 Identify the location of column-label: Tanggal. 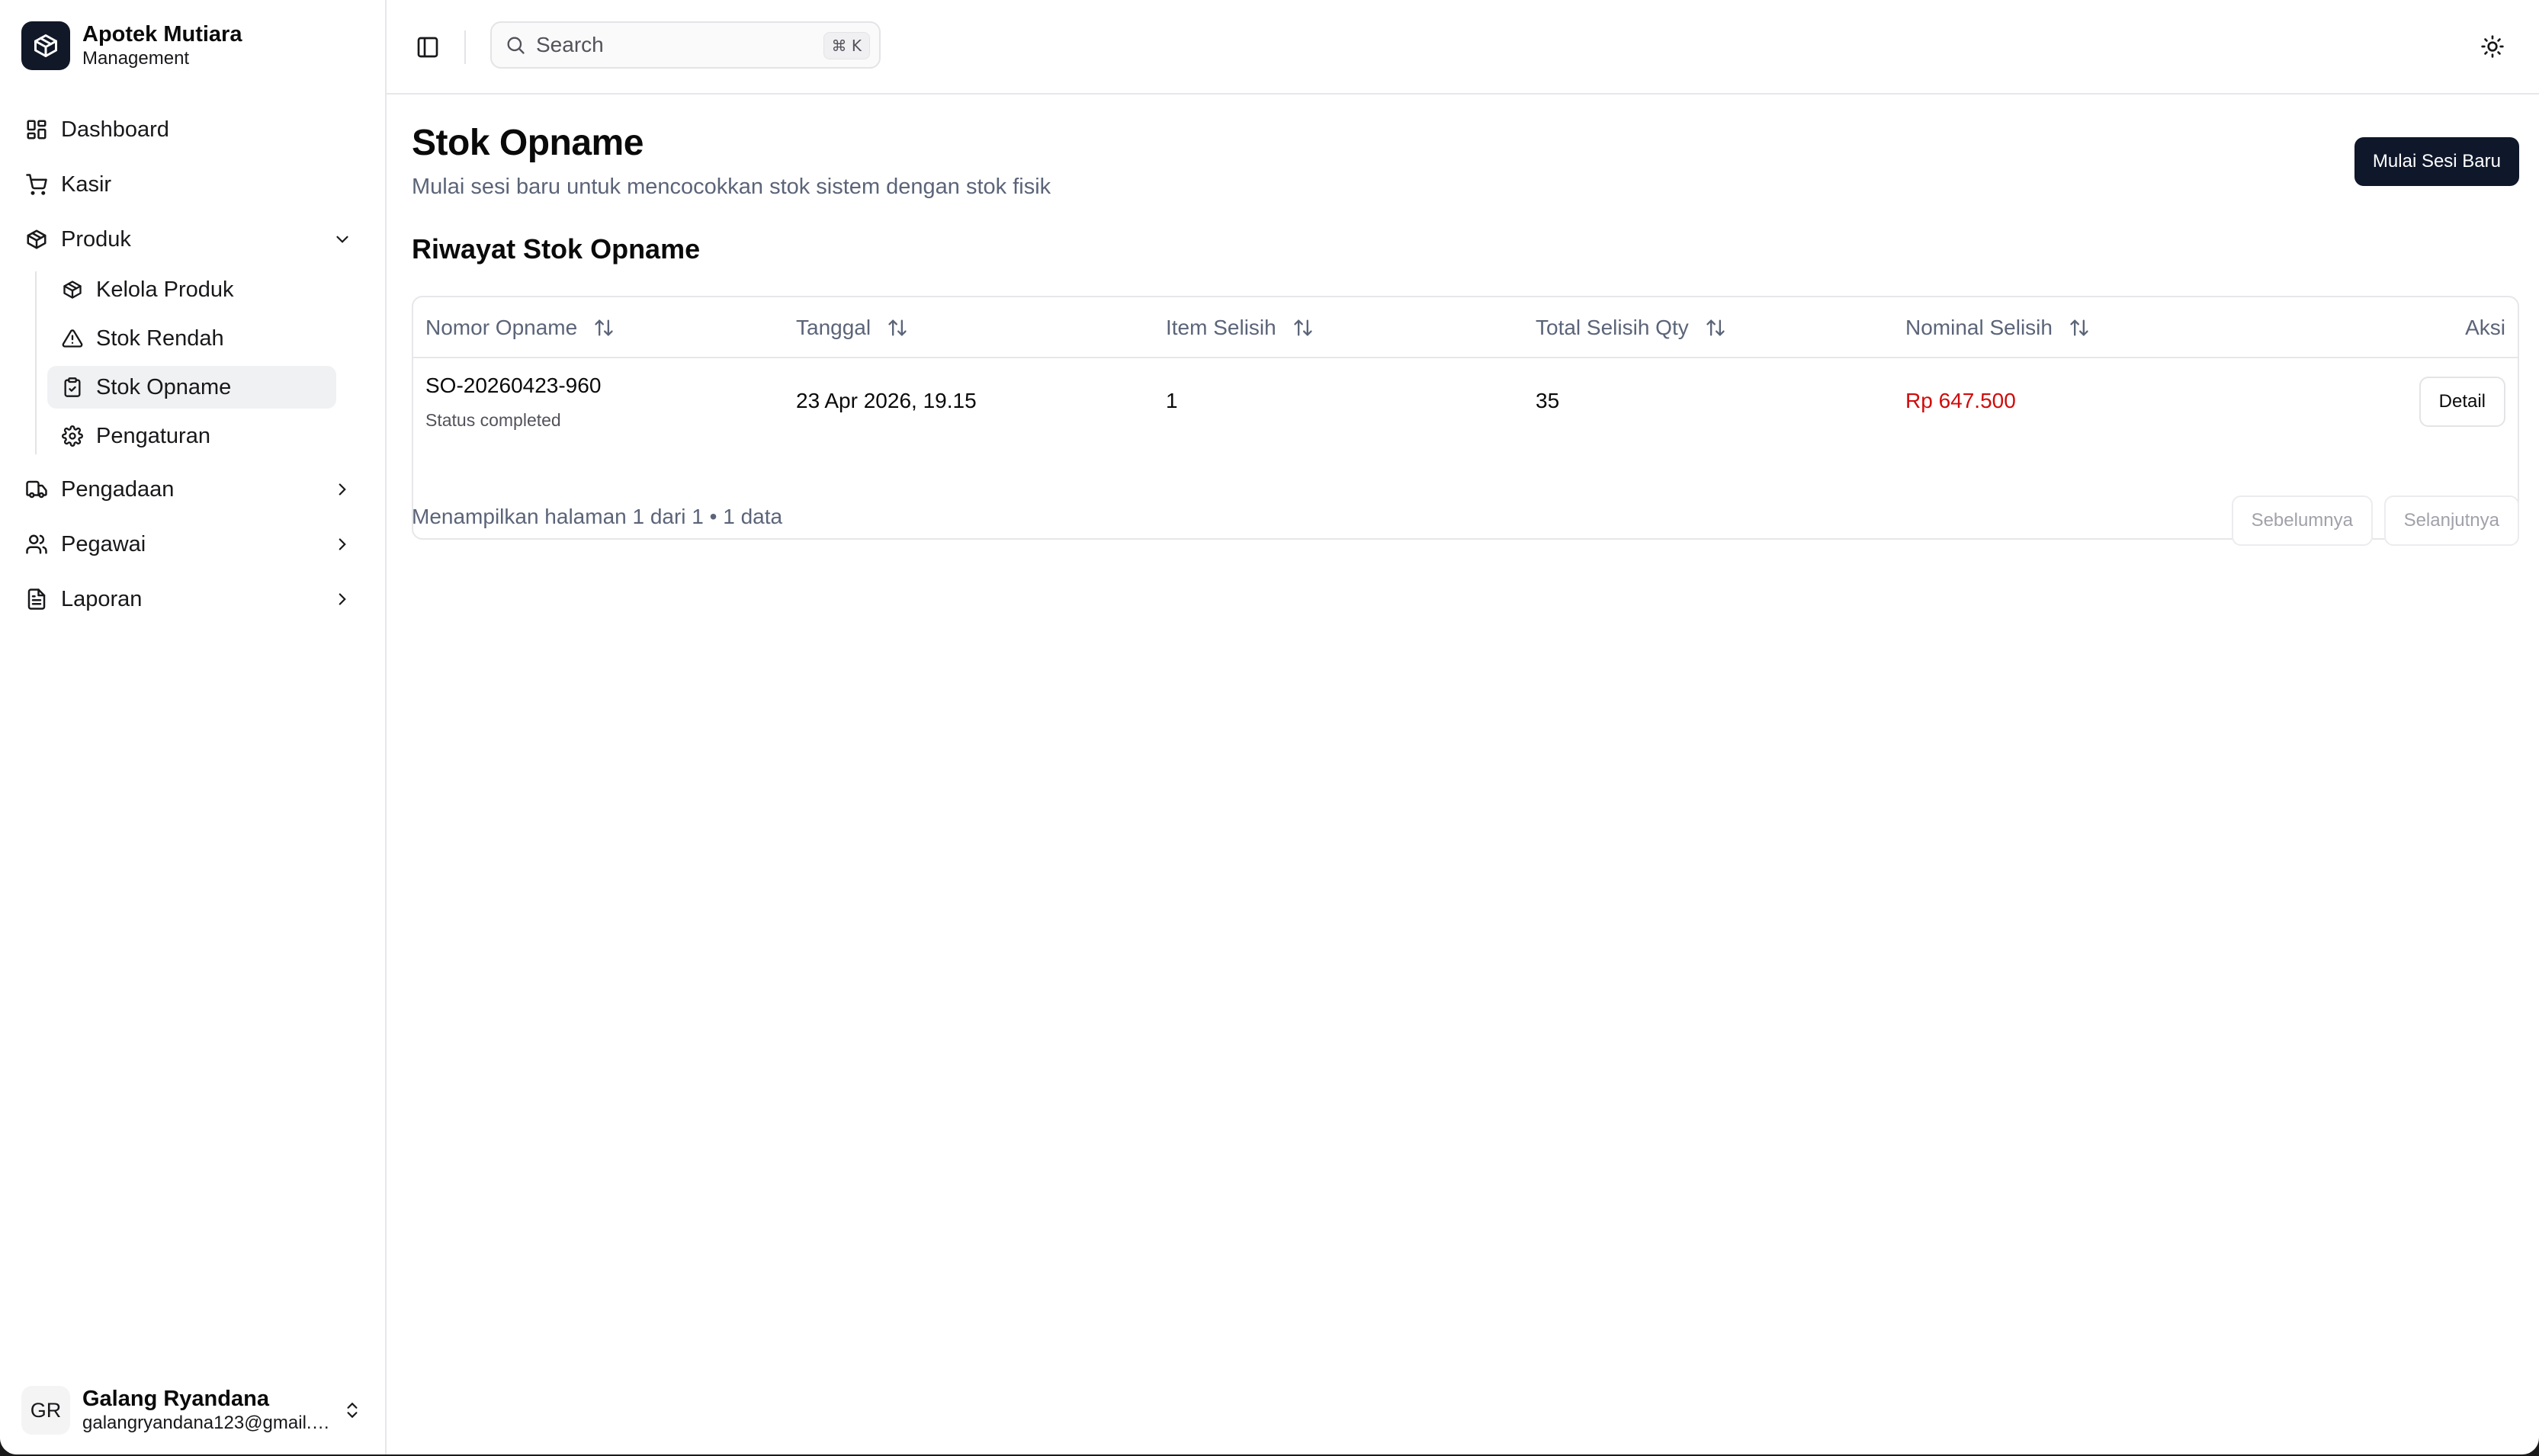
(833, 327).